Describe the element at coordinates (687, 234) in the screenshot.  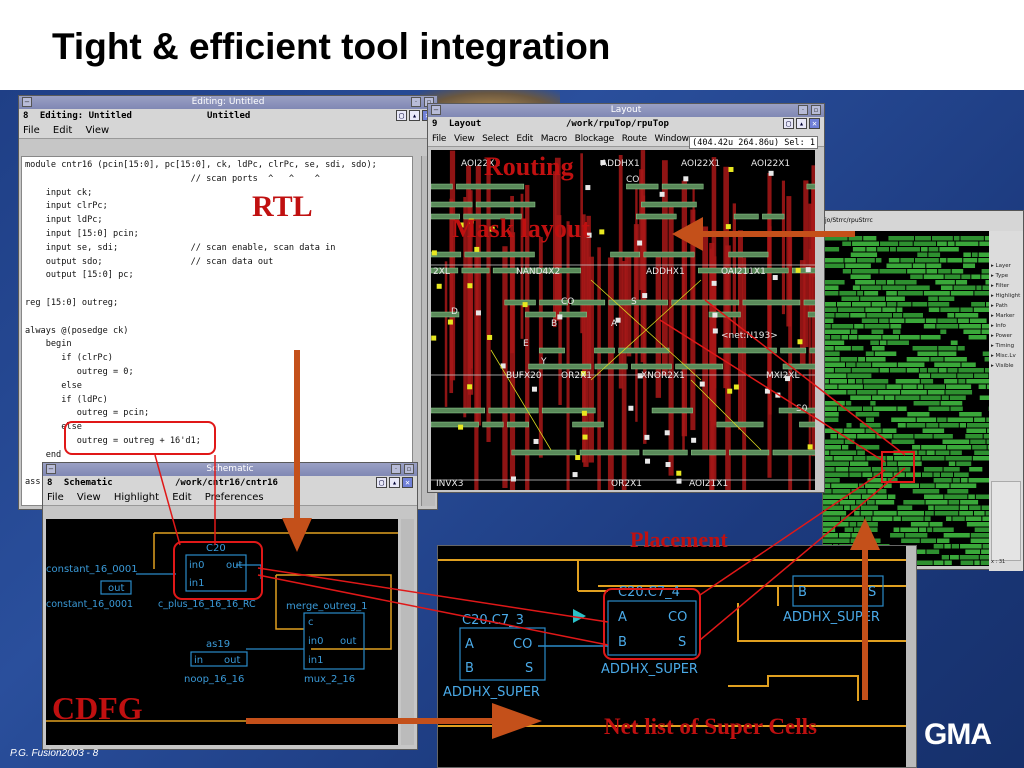
I see `arrow-placement-left-head` at that location.